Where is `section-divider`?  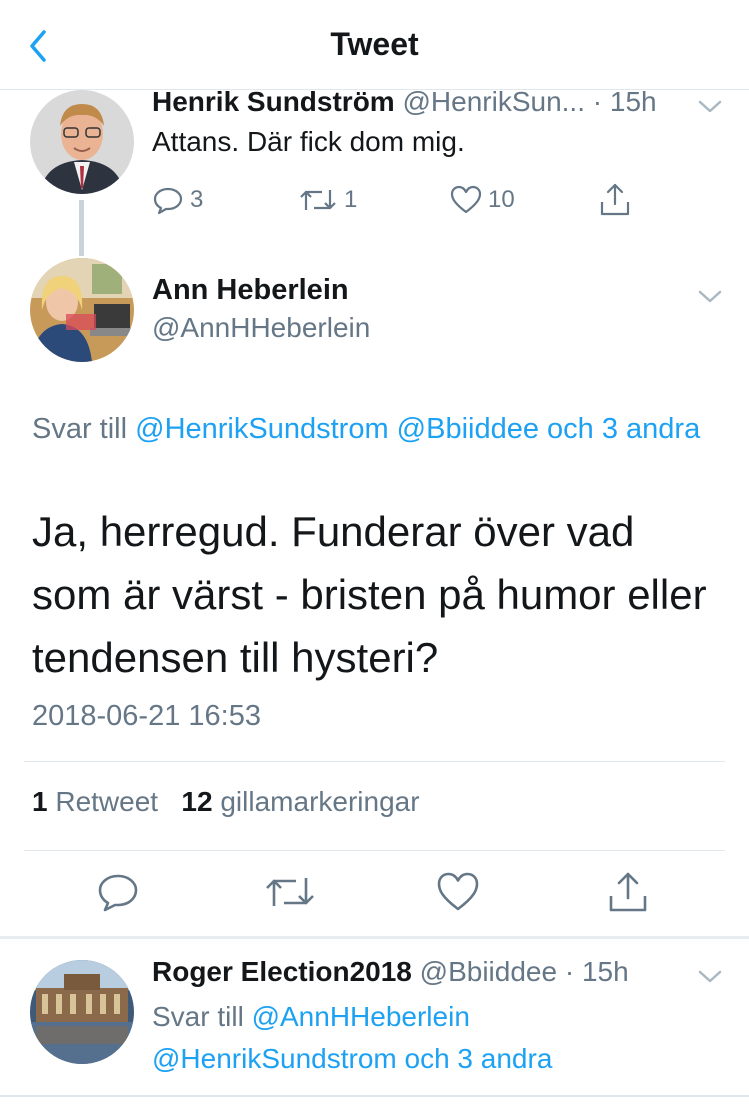
section-divider is located at coordinates (374, 937).